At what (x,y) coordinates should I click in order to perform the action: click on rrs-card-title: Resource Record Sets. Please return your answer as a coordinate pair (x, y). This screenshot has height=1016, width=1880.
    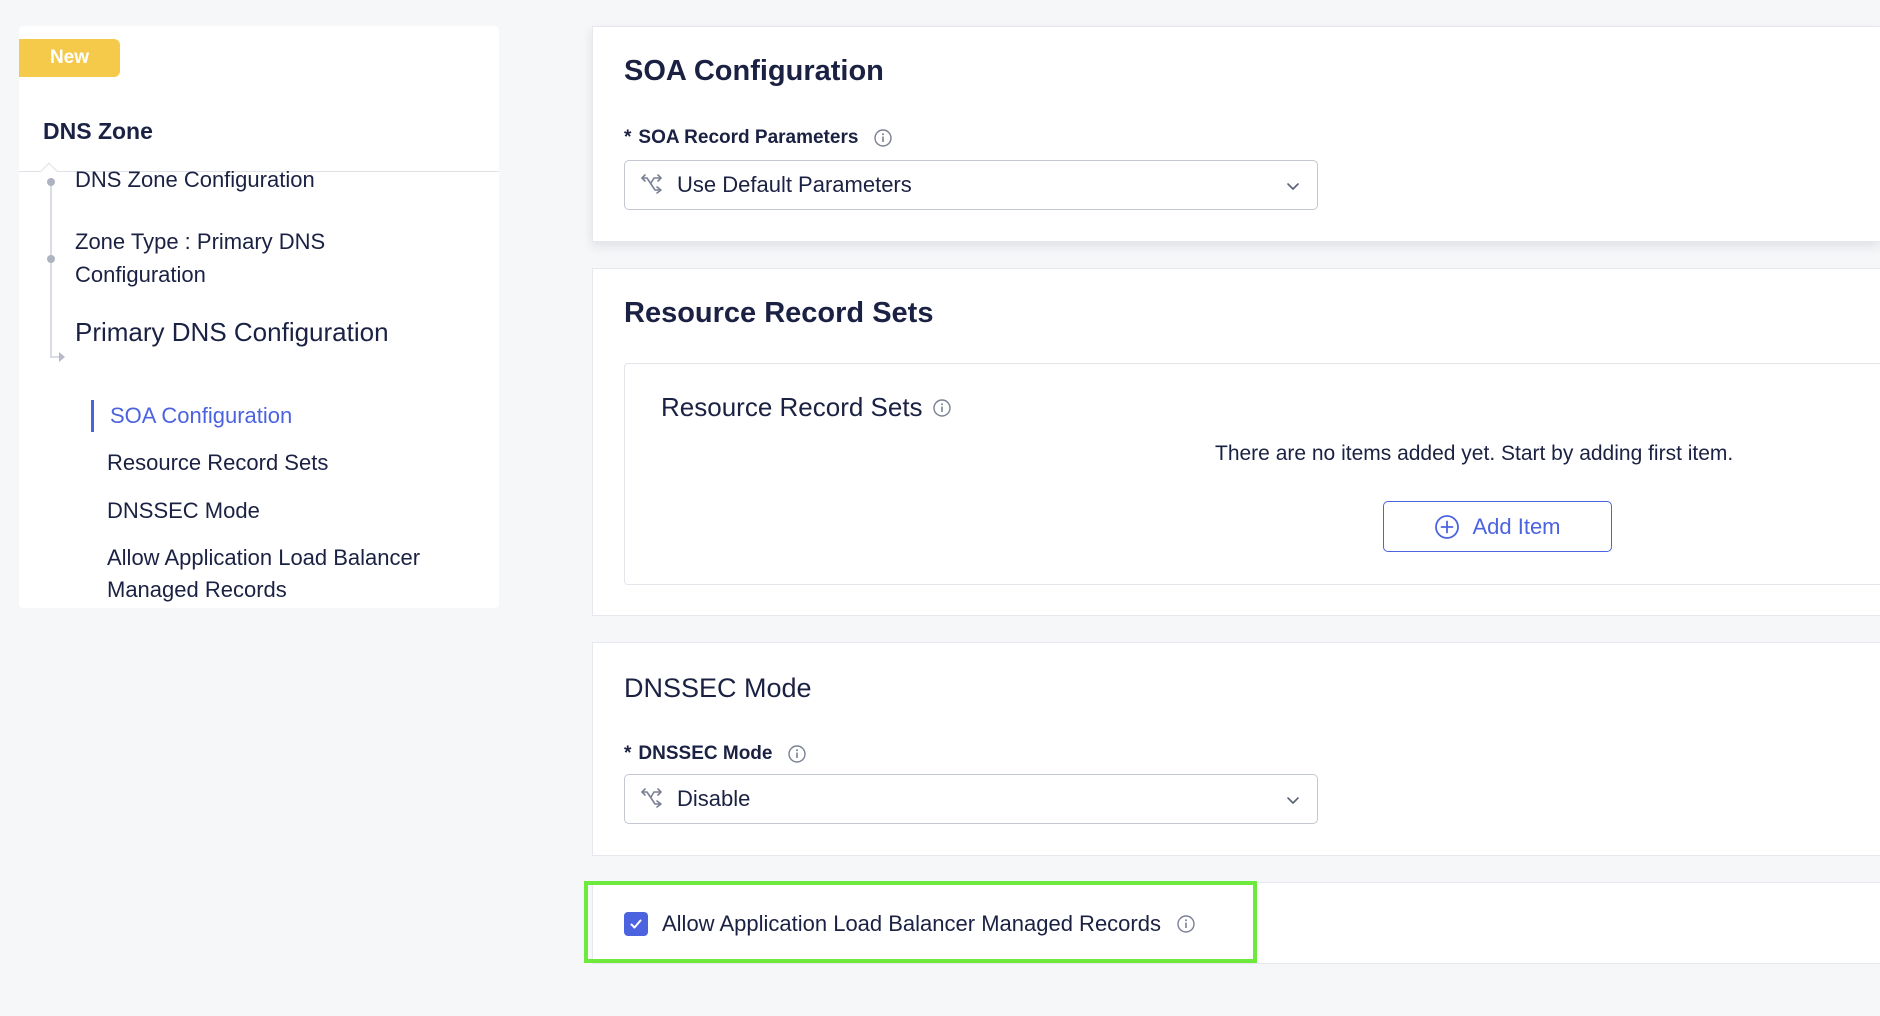
    Looking at the image, I should click on (779, 313).